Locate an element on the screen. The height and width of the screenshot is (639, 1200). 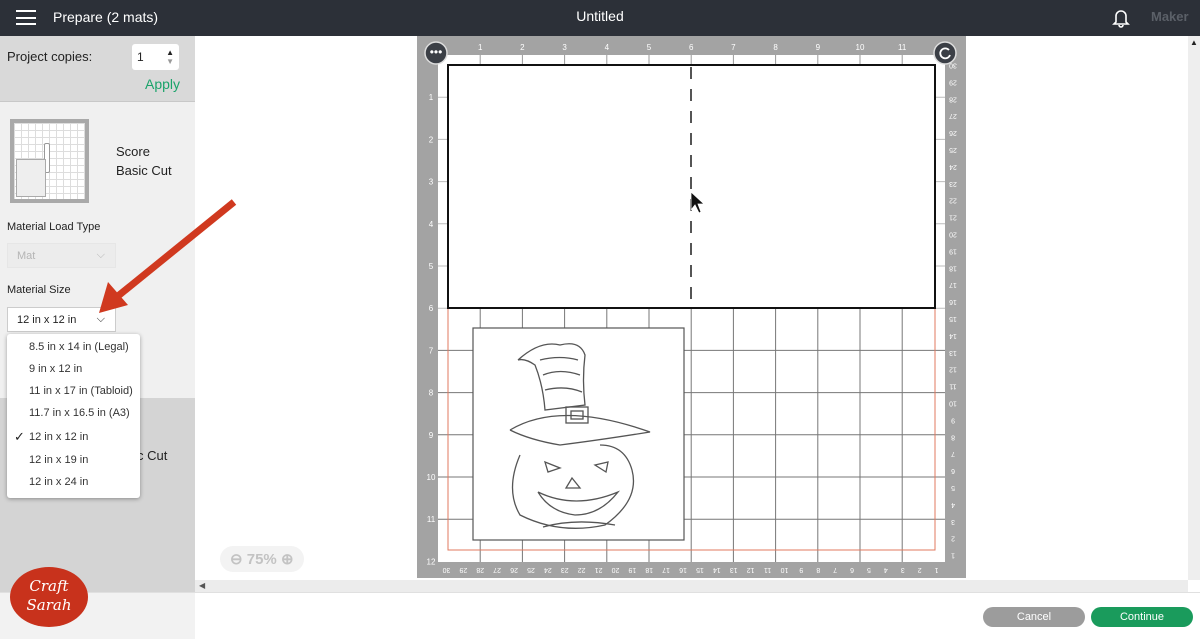
zoom-in-icon: ⊕ is located at coordinates (287, 559).